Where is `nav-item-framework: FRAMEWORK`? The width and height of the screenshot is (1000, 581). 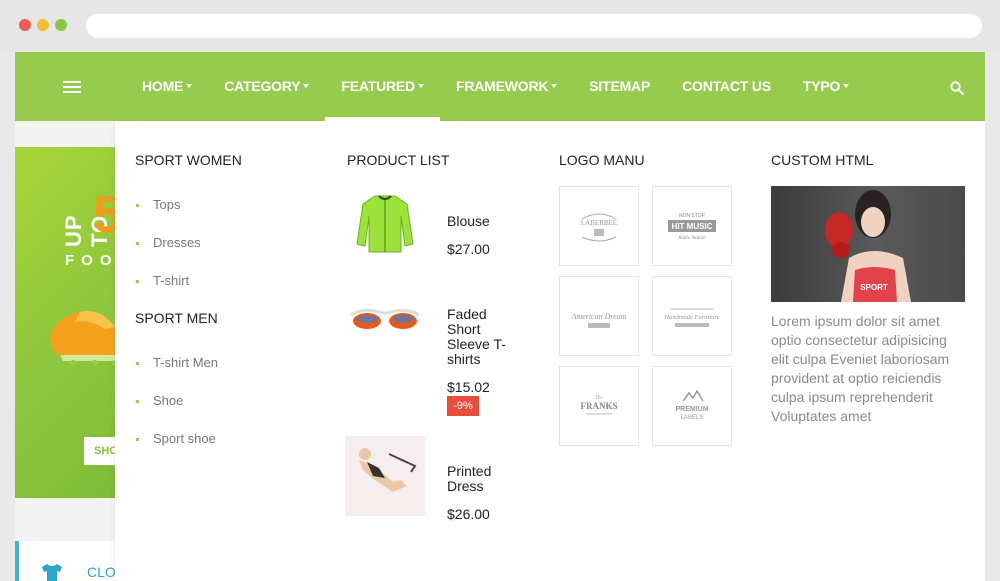
nav-item-framework: FRAMEWORK is located at coordinates (506, 86).